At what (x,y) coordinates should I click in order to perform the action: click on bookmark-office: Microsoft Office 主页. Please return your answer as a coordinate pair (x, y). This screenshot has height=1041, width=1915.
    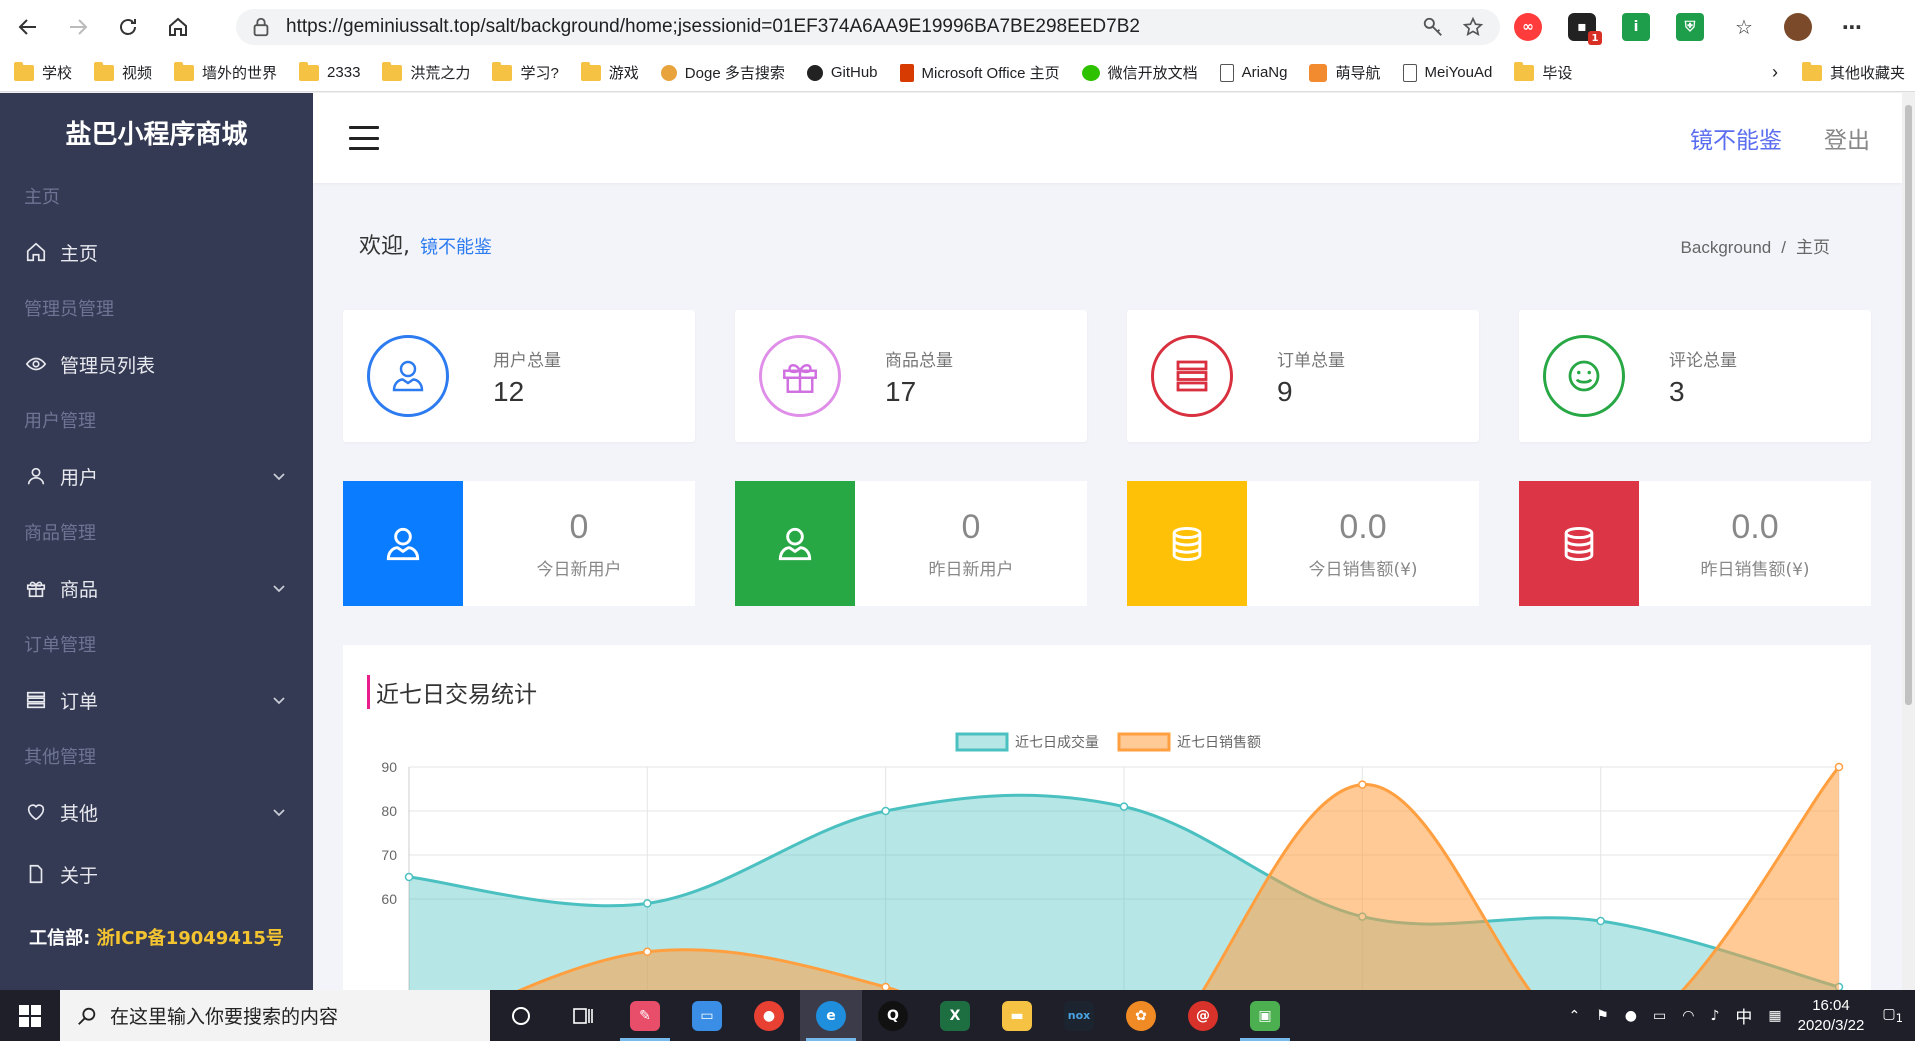
    Looking at the image, I should click on (979, 72).